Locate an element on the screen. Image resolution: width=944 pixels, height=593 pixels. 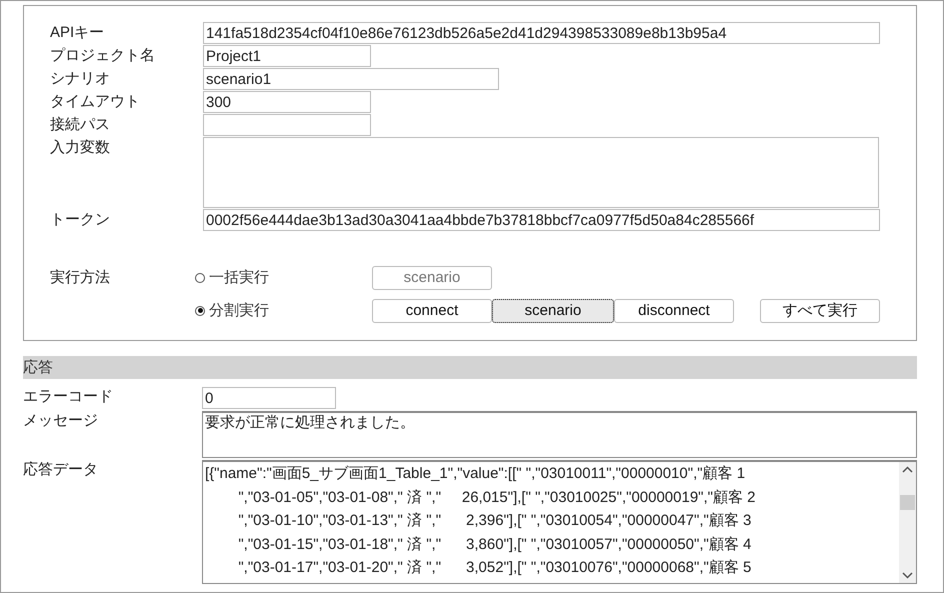
section-header: 応答 is located at coordinates (470, 367).